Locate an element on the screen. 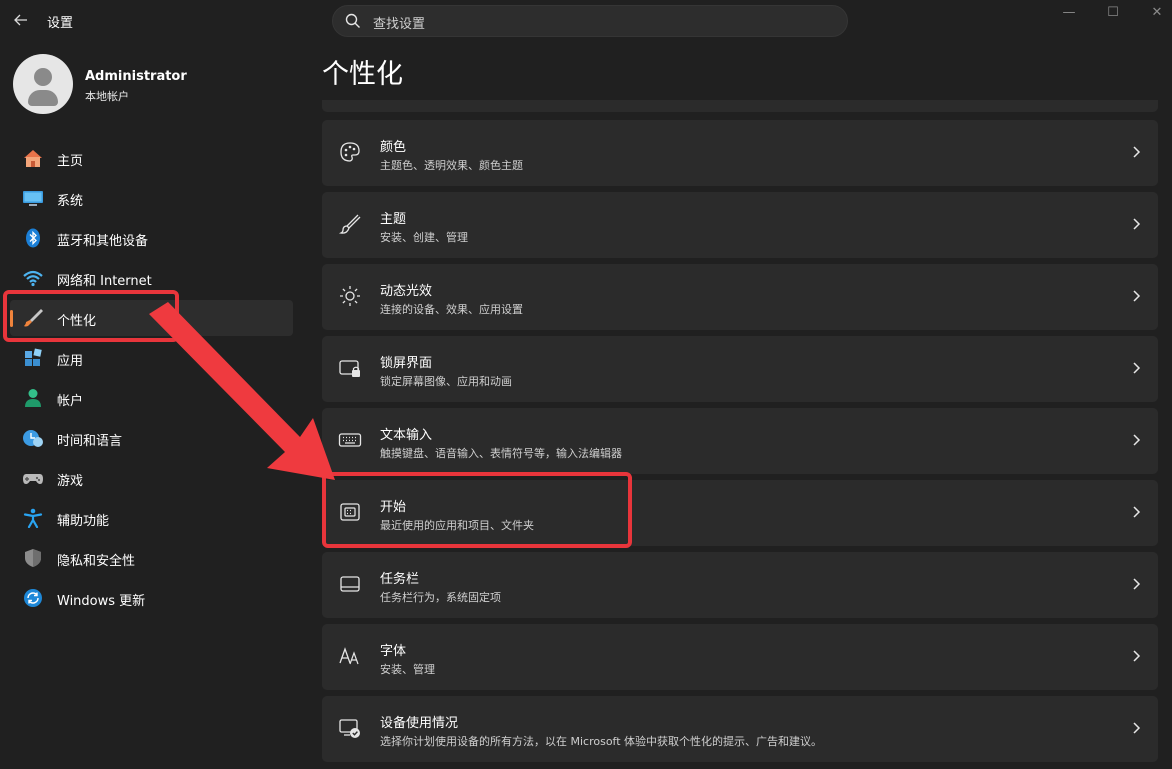  sidebar-item-apps: 应用 is located at coordinates (151, 358).